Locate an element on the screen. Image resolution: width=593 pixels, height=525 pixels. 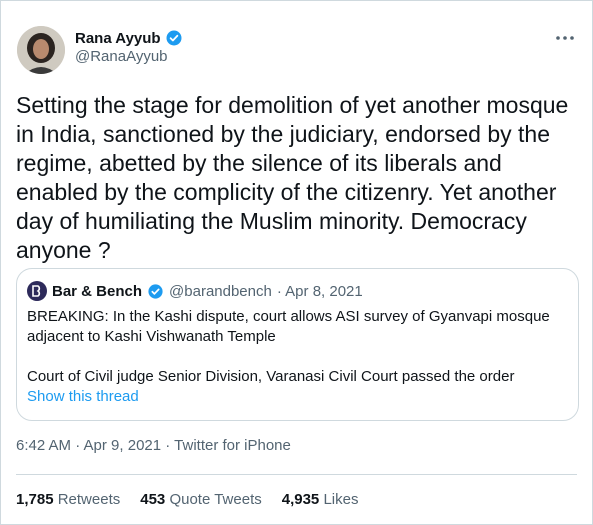
likes-stat: 4,935 Likes is located at coordinates (320, 499).